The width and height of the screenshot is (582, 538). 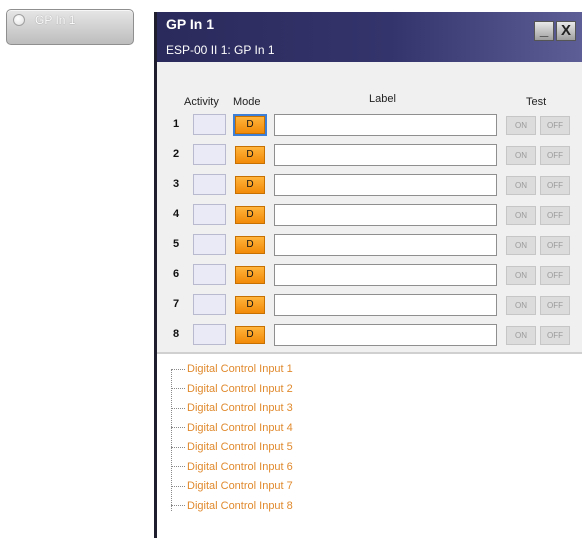 I want to click on window-controls: _ X, so click(x=555, y=31).